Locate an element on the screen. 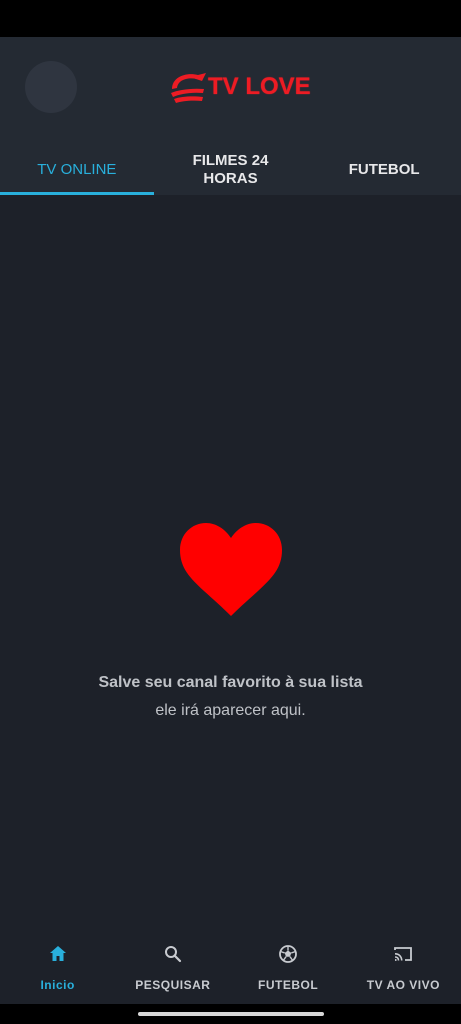 The width and height of the screenshot is (461, 1024). tab-label: FUTEBOL is located at coordinates (384, 169).